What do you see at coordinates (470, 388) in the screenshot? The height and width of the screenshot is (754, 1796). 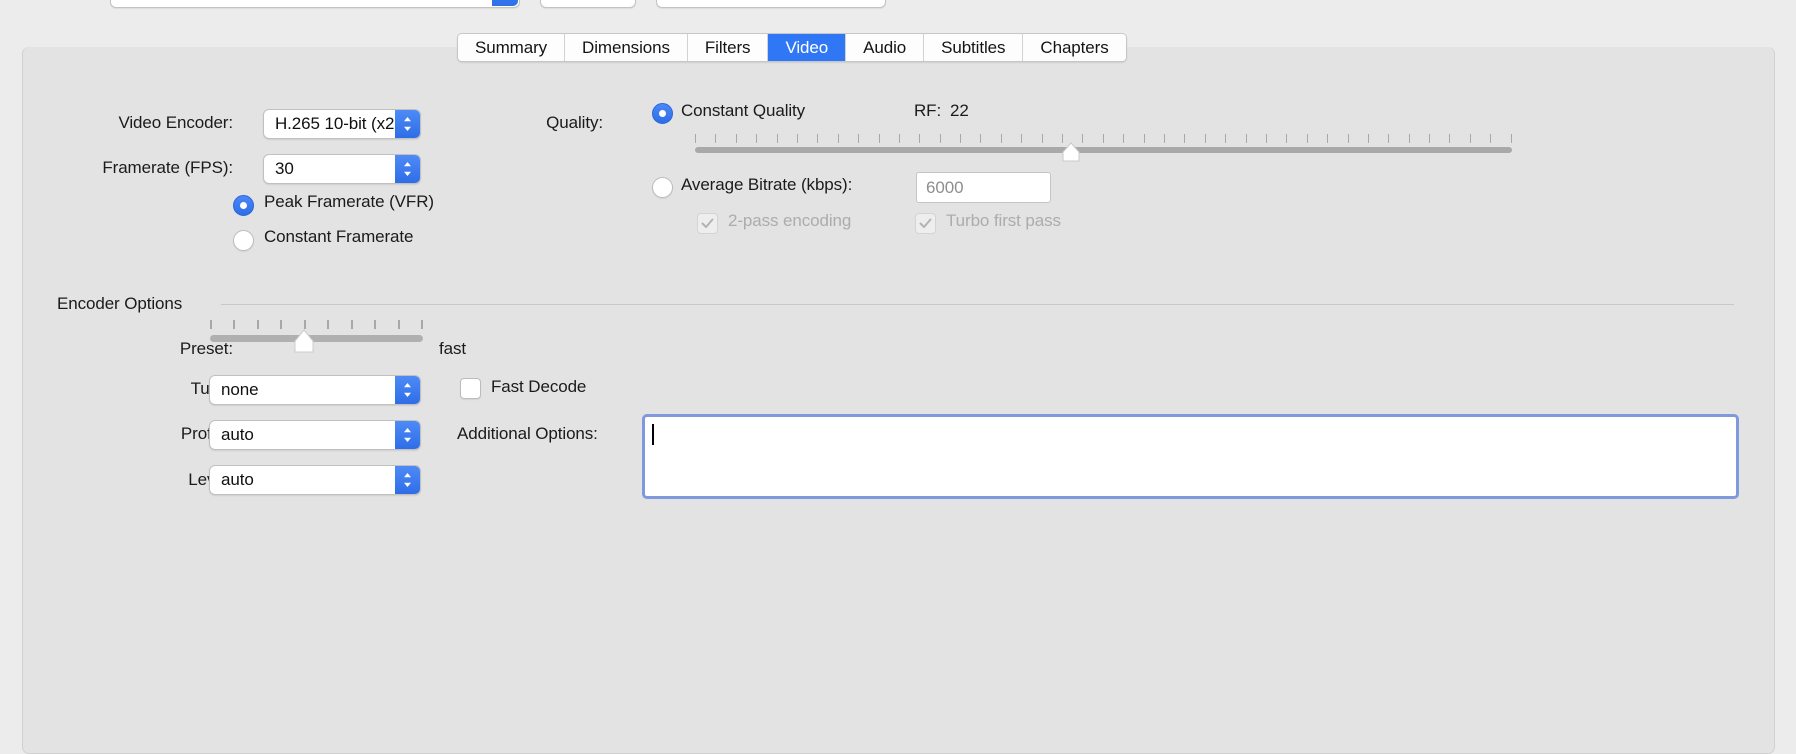 I see `checkbox-fast-decode` at bounding box center [470, 388].